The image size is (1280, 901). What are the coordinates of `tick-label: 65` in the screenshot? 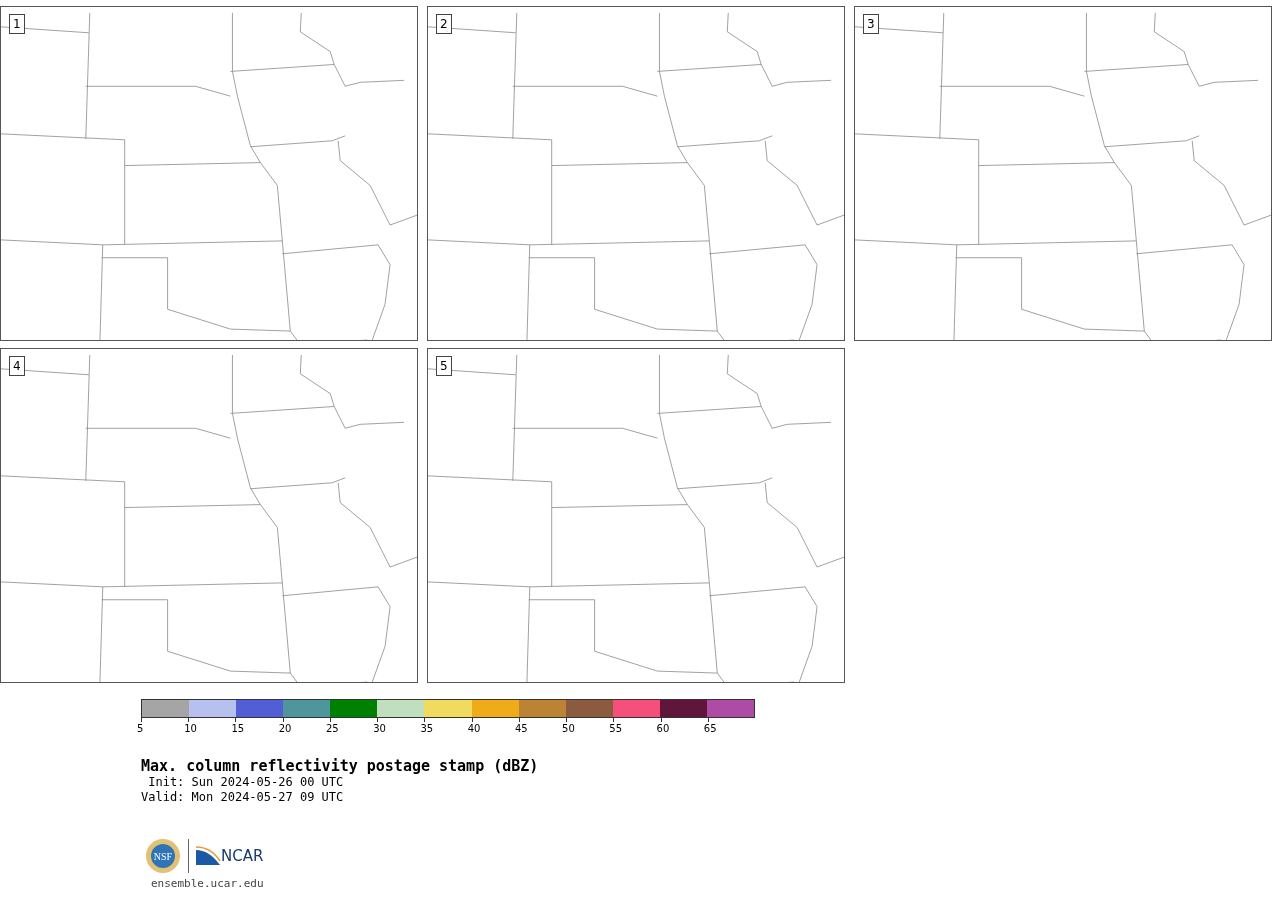 It's located at (710, 728).